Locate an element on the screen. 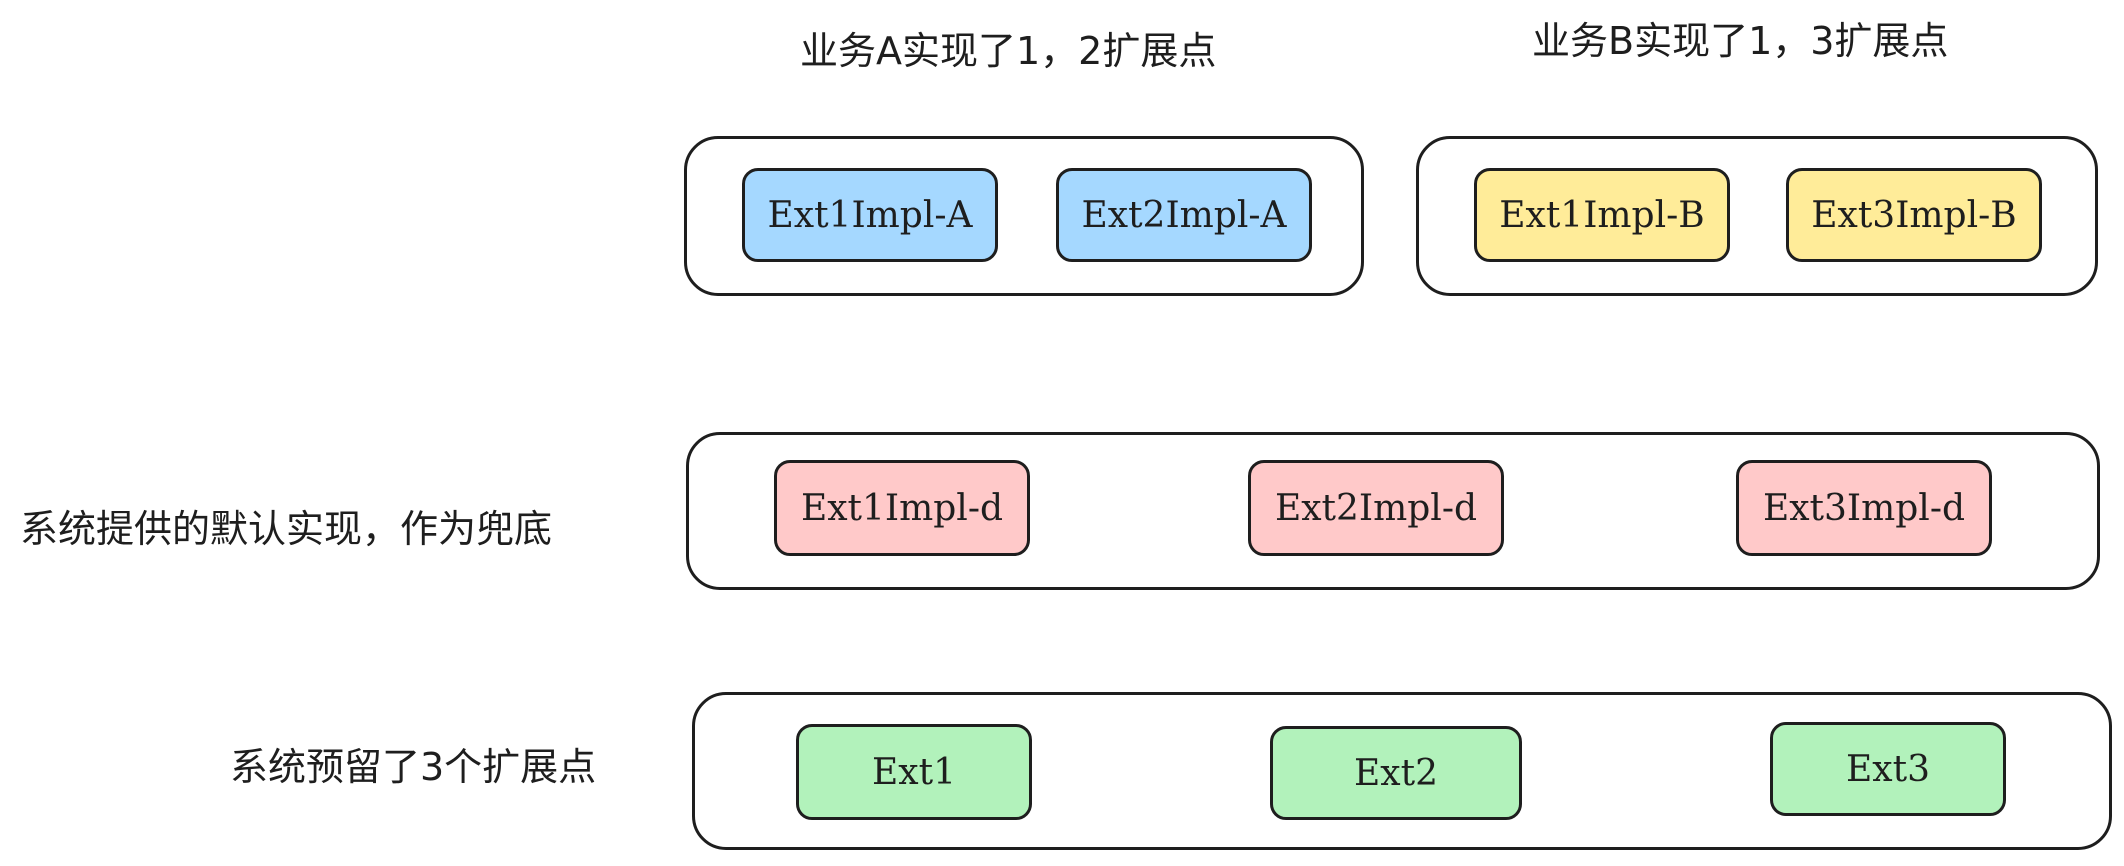  business-b-label: 业务B实现了1，3扩展点 is located at coordinates (1740, 41).